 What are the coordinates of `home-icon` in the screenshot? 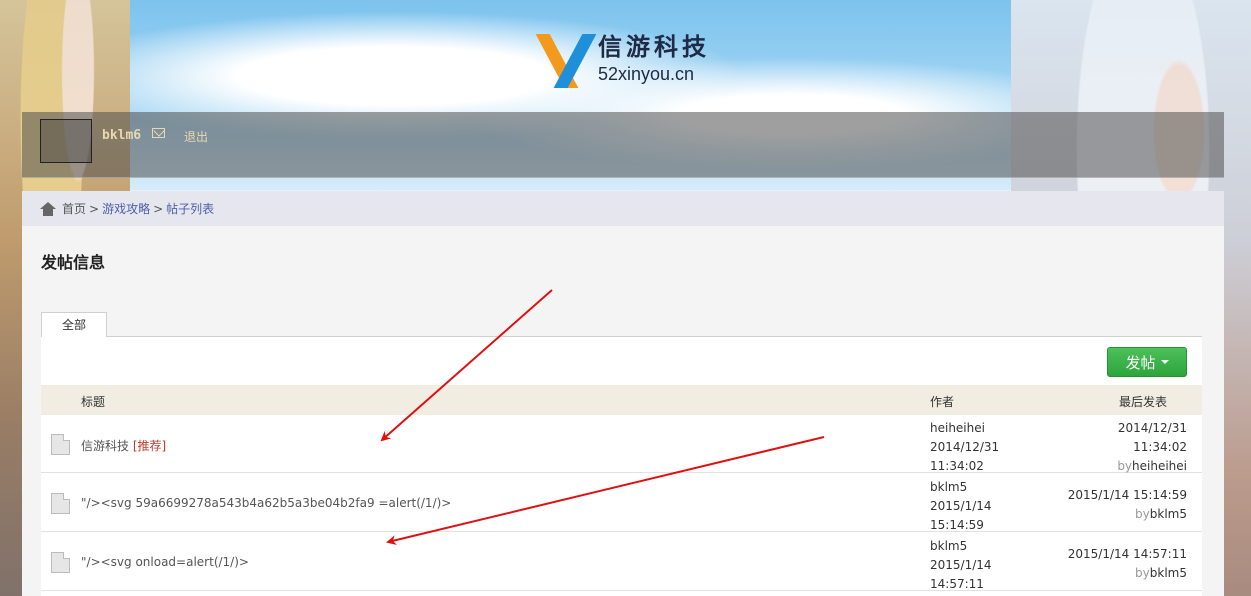 It's located at (48, 208).